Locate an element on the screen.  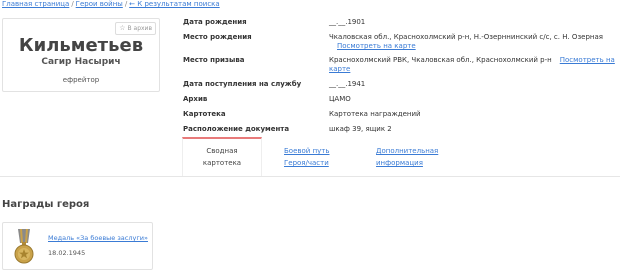
tab-summary-card: Сводная картотека is located at coordinates (222, 157).